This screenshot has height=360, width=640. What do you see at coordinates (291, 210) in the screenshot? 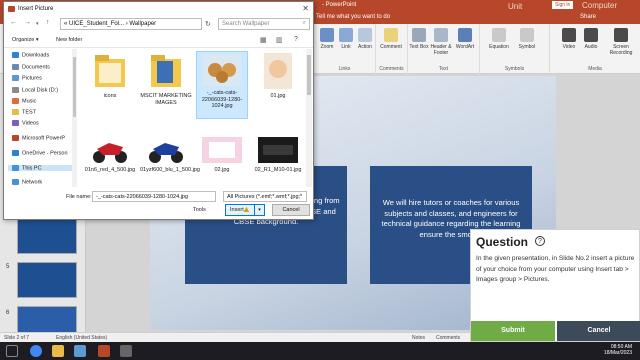
I see `dialog-cancel-button: Cancel` at bounding box center [291, 210].